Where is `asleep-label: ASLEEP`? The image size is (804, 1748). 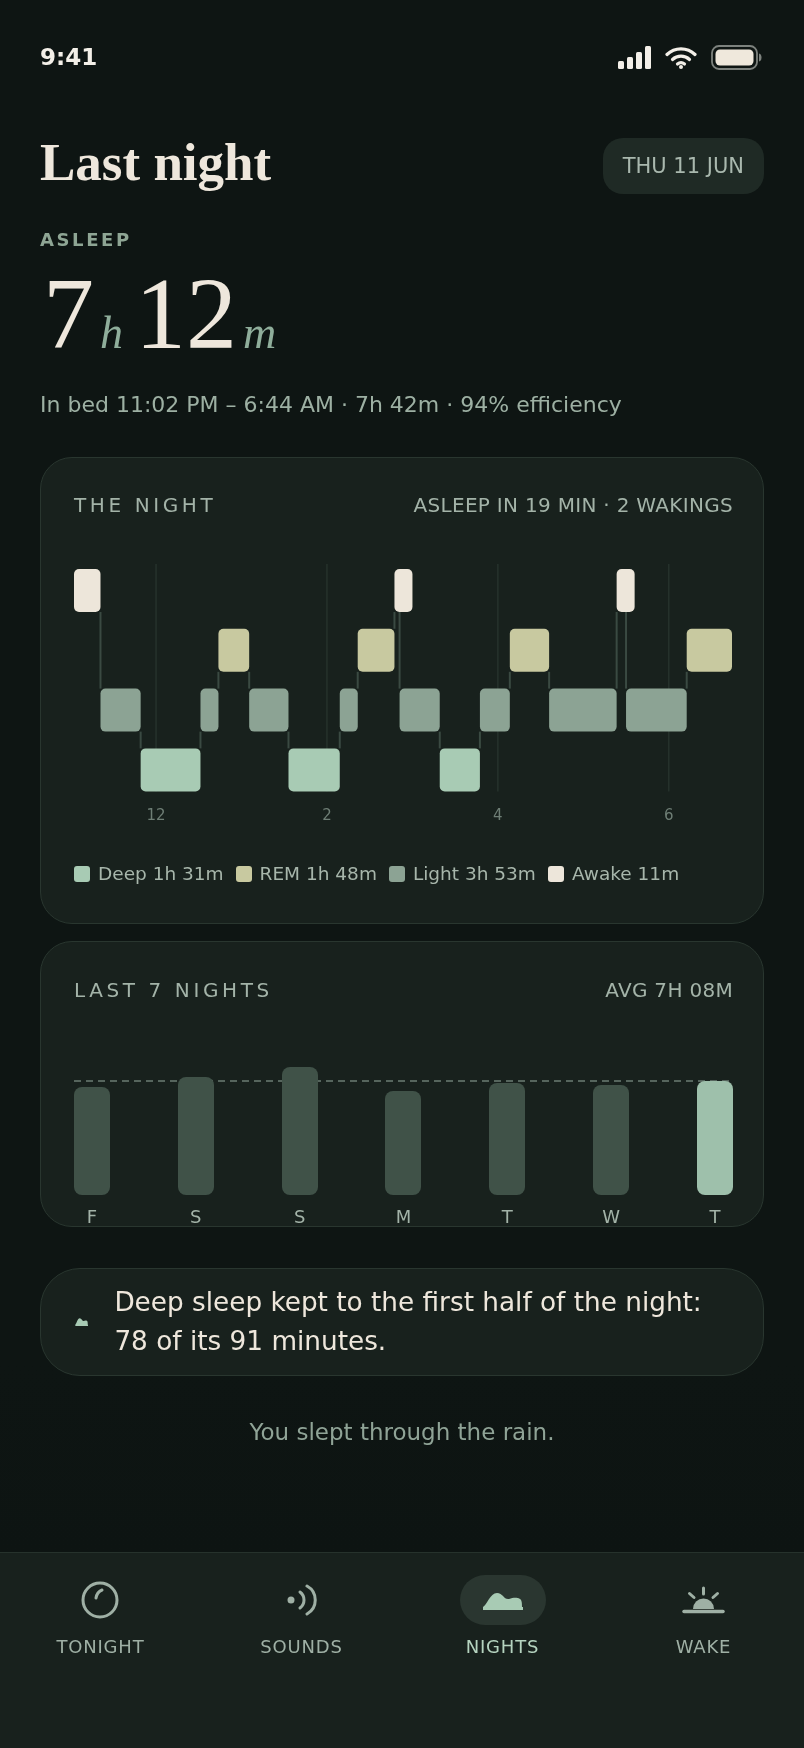 asleep-label: ASLEEP is located at coordinates (86, 240).